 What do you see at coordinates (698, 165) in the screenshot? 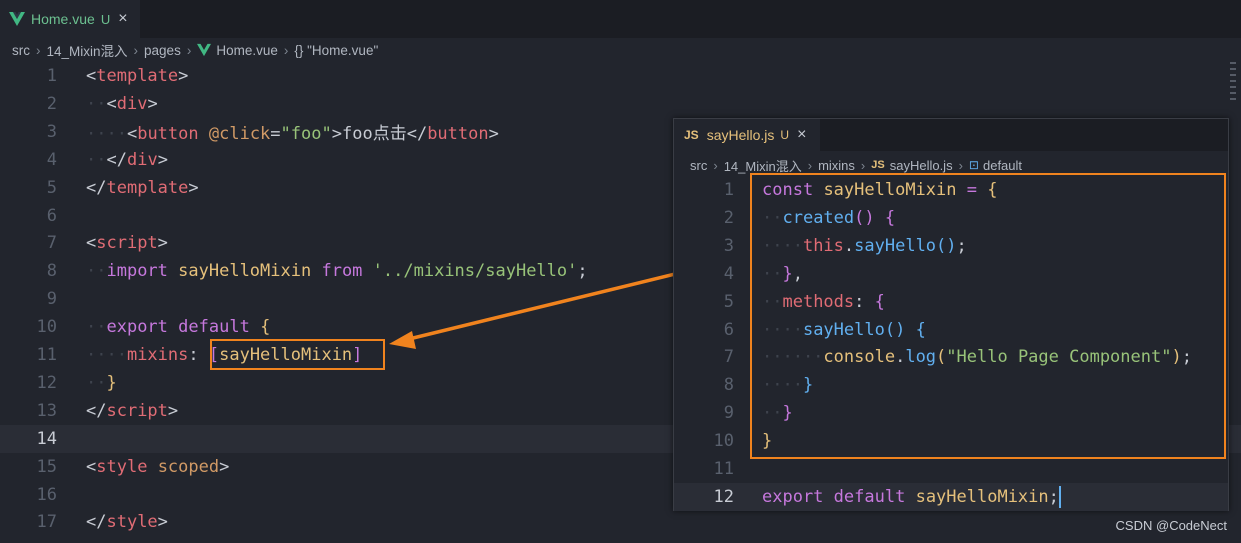
I see `breadcrumb-item: src` at bounding box center [698, 165].